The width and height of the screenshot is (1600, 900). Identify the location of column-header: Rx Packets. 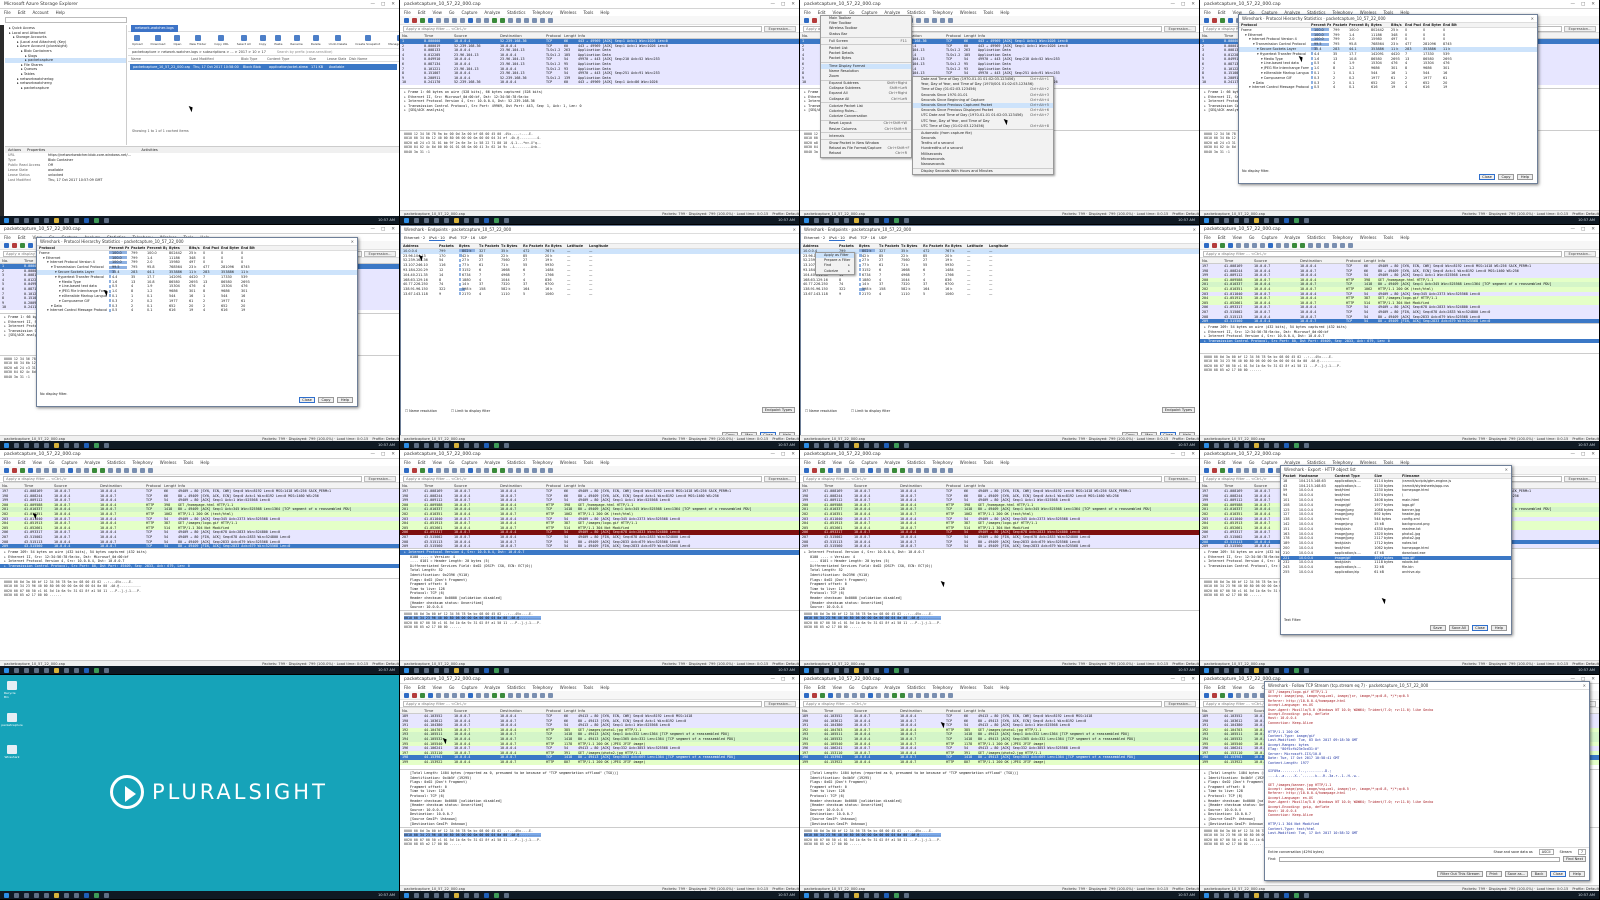
(532, 246).